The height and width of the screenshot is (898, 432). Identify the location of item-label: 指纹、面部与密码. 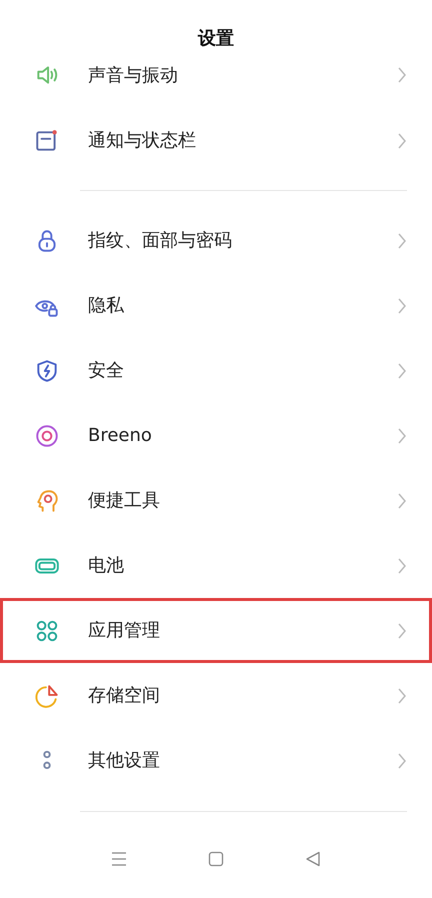
(160, 241).